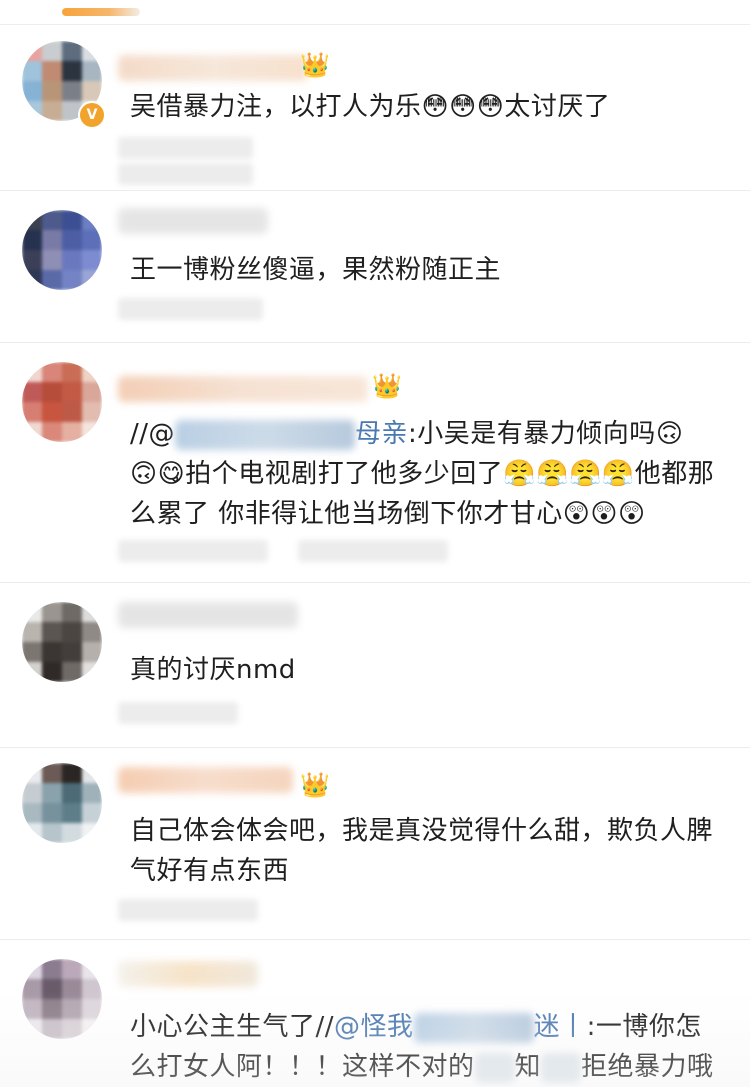 The width and height of the screenshot is (750, 1087). Describe the element at coordinates (370, 107) in the screenshot. I see `comment-text: 吴借暴力注，以打人为乐😳😳😳太讨厌了` at that location.